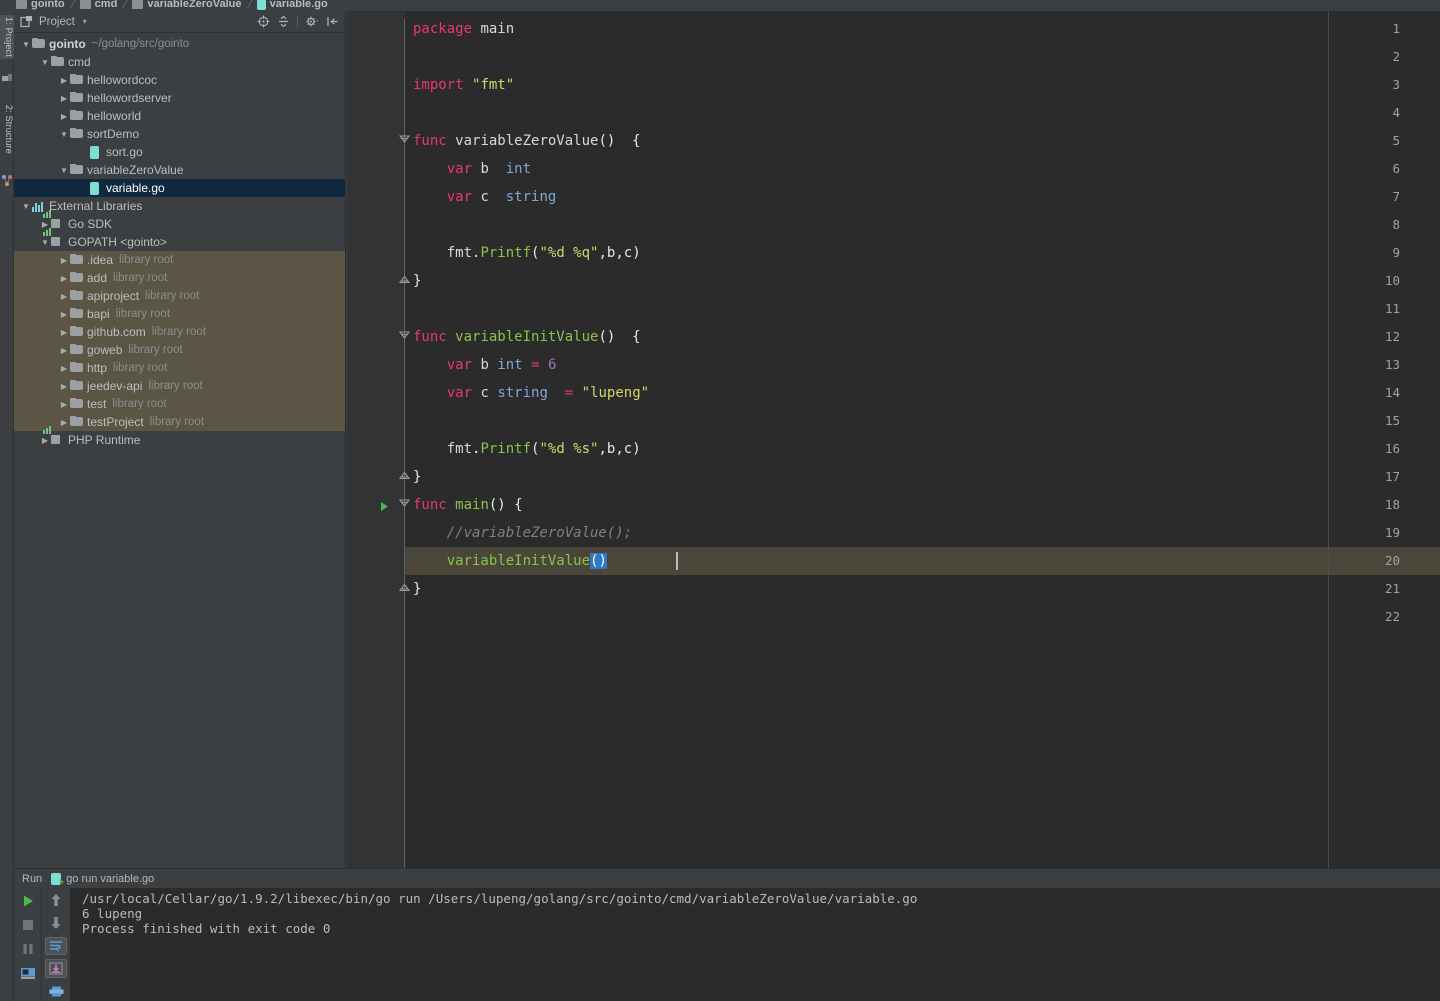 This screenshot has width=1440, height=1001. Describe the element at coordinates (481, 365) in the screenshot. I see `code-line-13: var b int = 6` at that location.